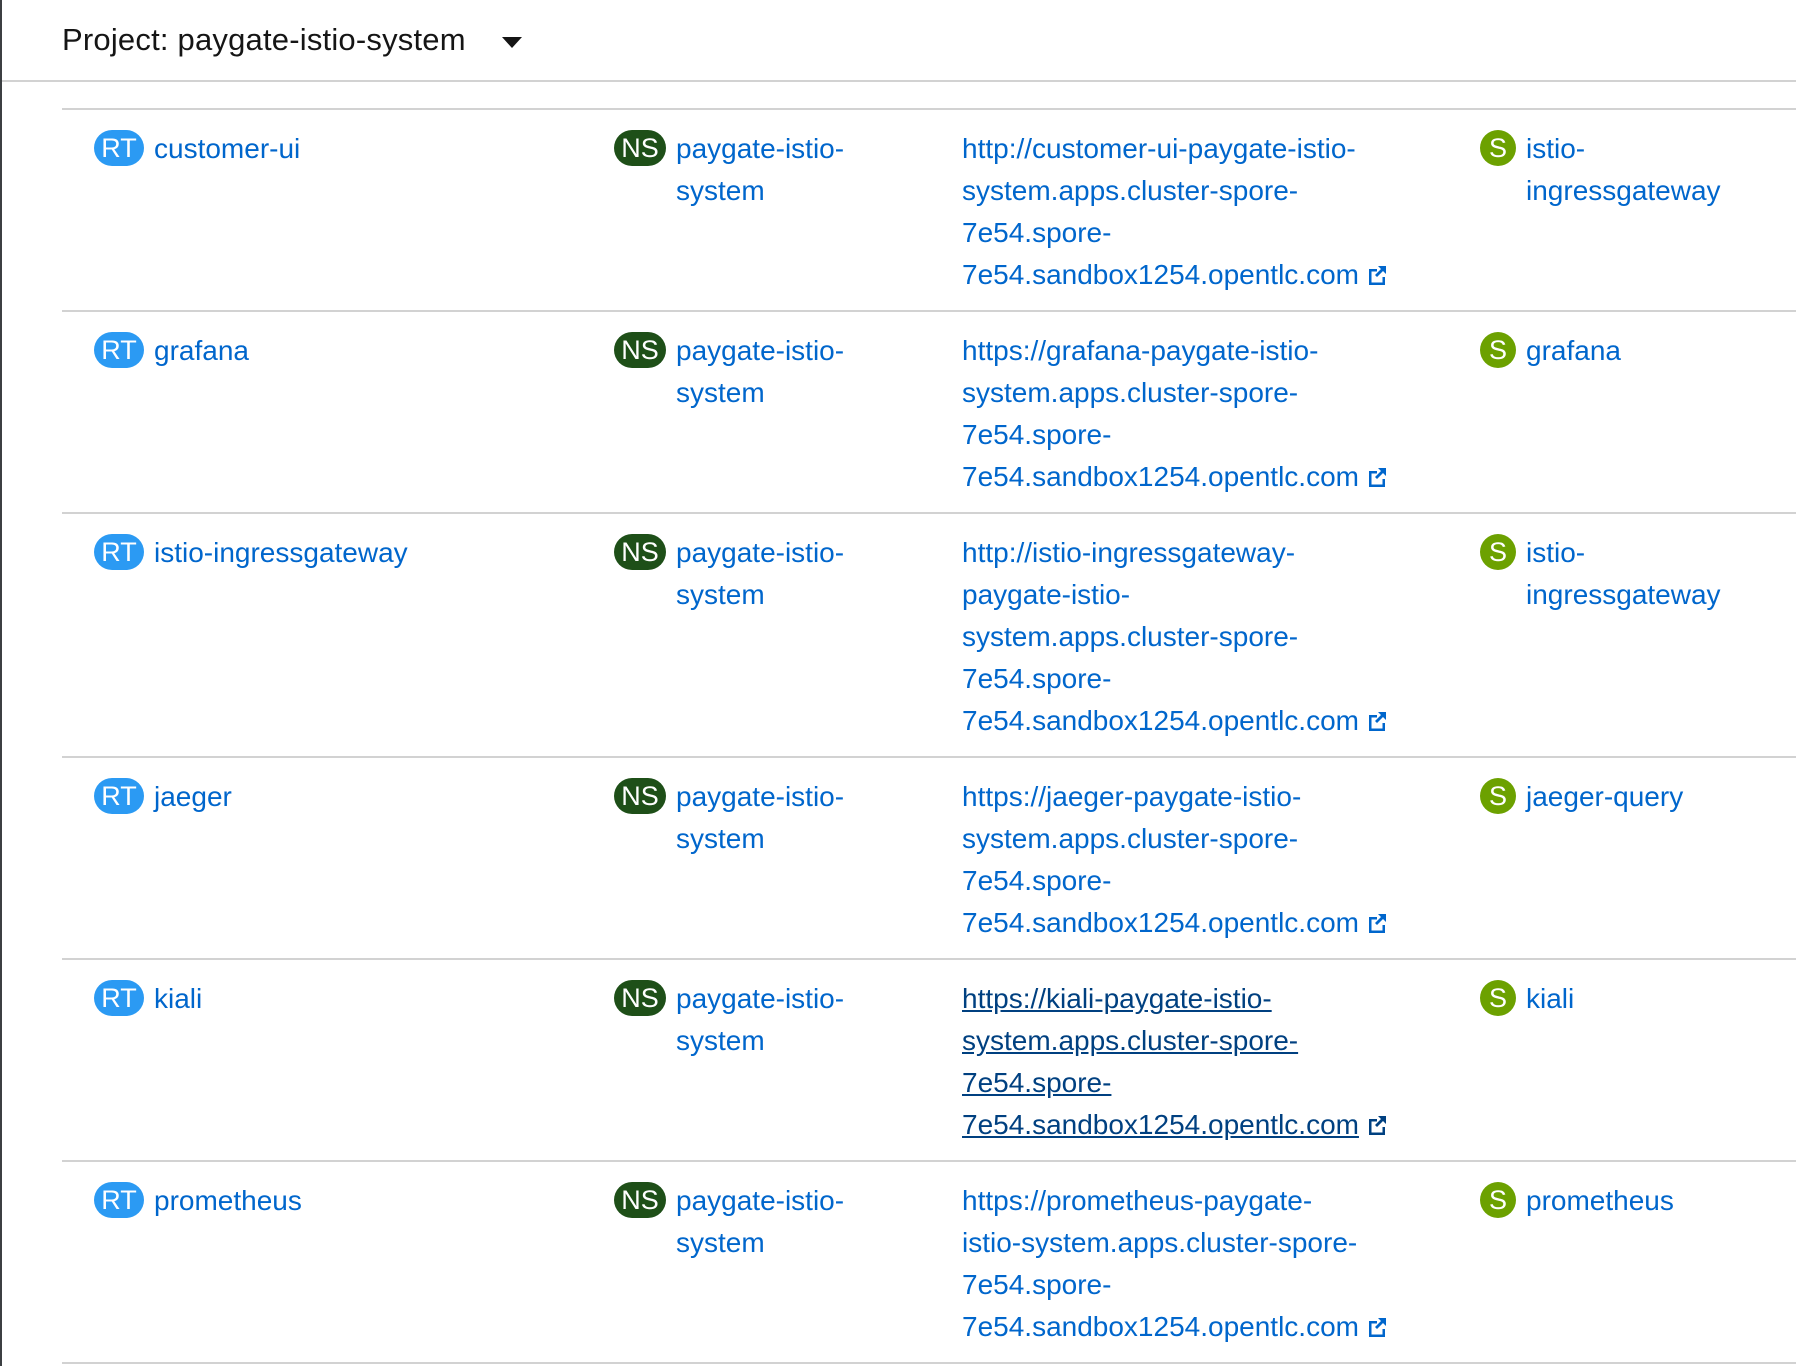 The width and height of the screenshot is (1796, 1366). What do you see at coordinates (899, 41) in the screenshot?
I see `project-bar: Project: paygate-istio-system` at bounding box center [899, 41].